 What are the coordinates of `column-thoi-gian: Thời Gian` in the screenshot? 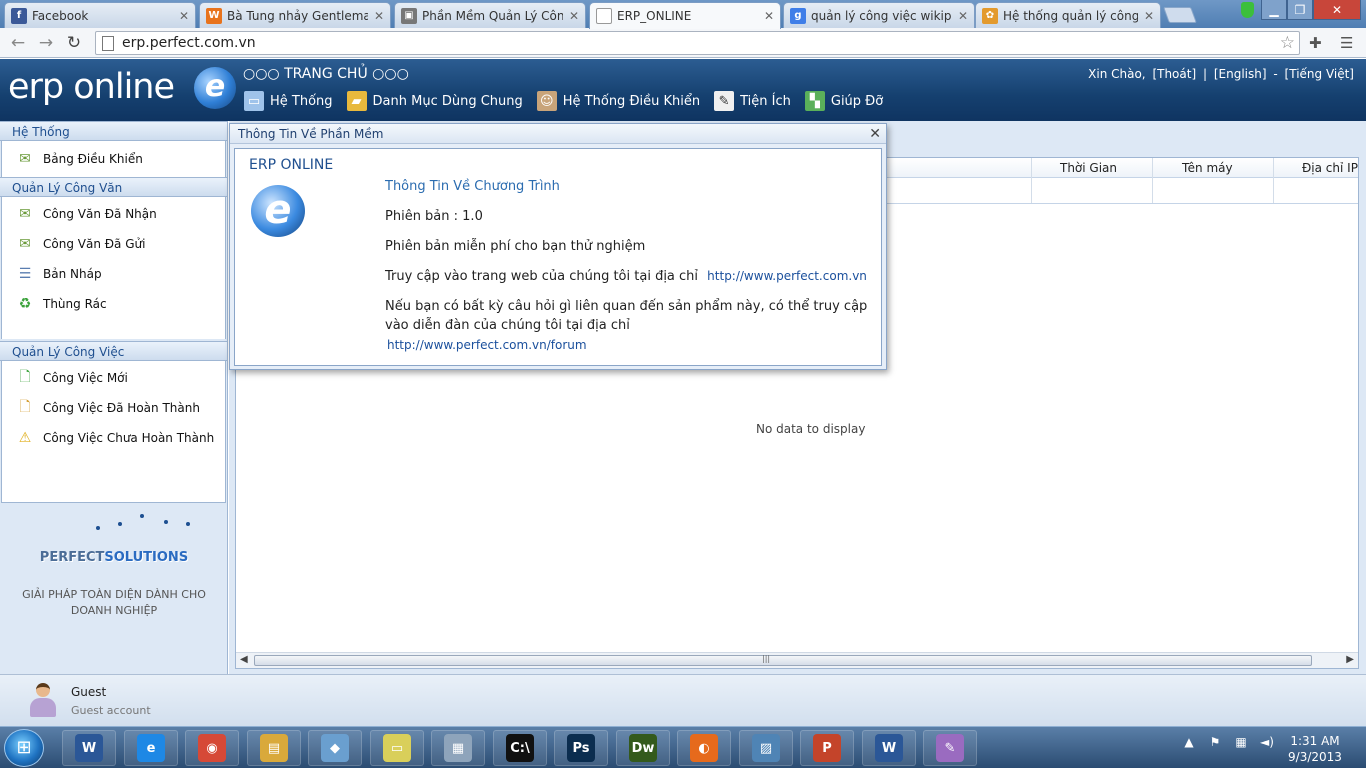 It's located at (1088, 168).